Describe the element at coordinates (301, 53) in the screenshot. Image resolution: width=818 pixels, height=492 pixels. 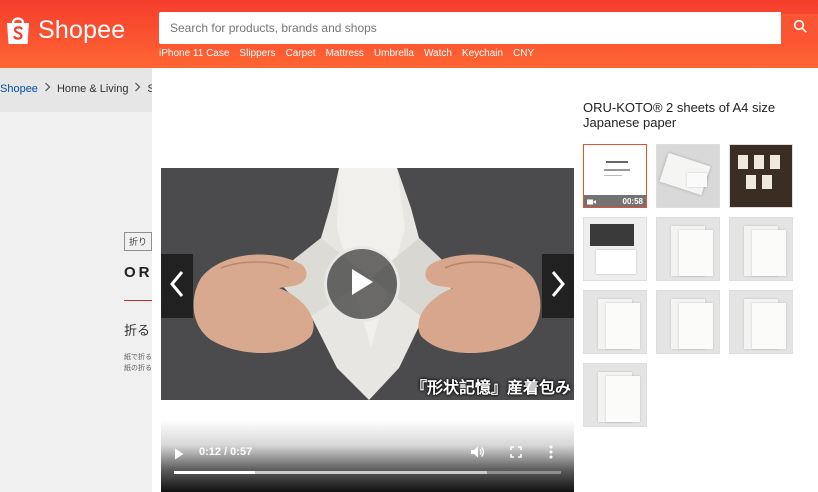
I see `hot-link: Carpet` at that location.